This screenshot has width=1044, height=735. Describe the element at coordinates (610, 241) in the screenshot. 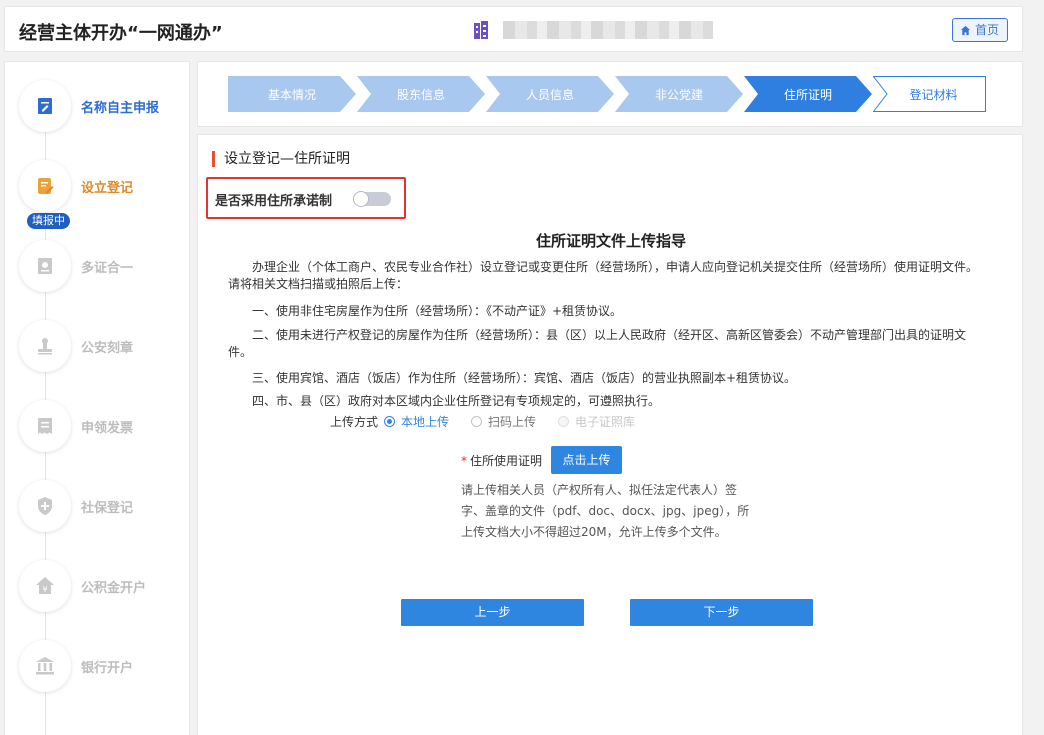

I see `guide-title: 住所证明文件上传指导` at that location.